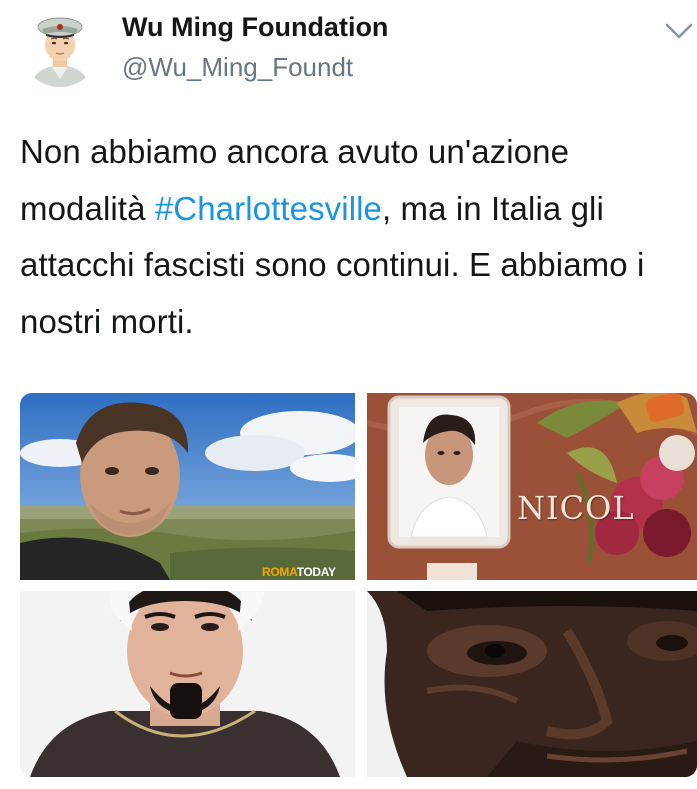 This screenshot has height=789, width=697. What do you see at coordinates (299, 572) in the screenshot?
I see `romatoday-watermark: ROMATODAY` at bounding box center [299, 572].